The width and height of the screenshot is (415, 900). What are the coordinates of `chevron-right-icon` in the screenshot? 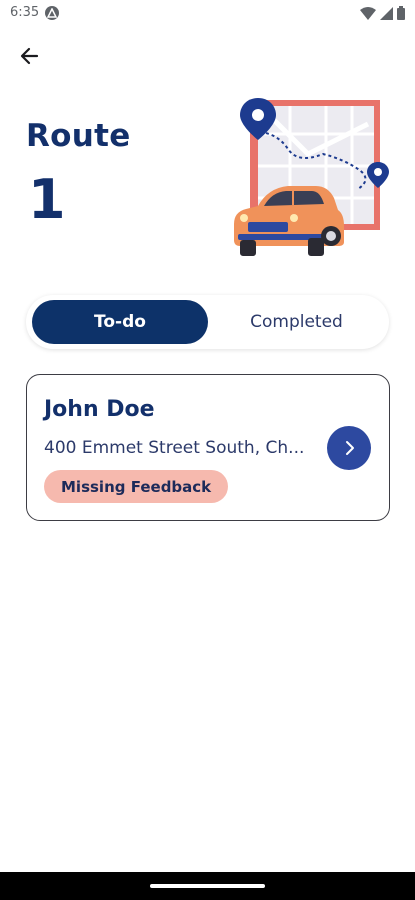 It's located at (350, 448).